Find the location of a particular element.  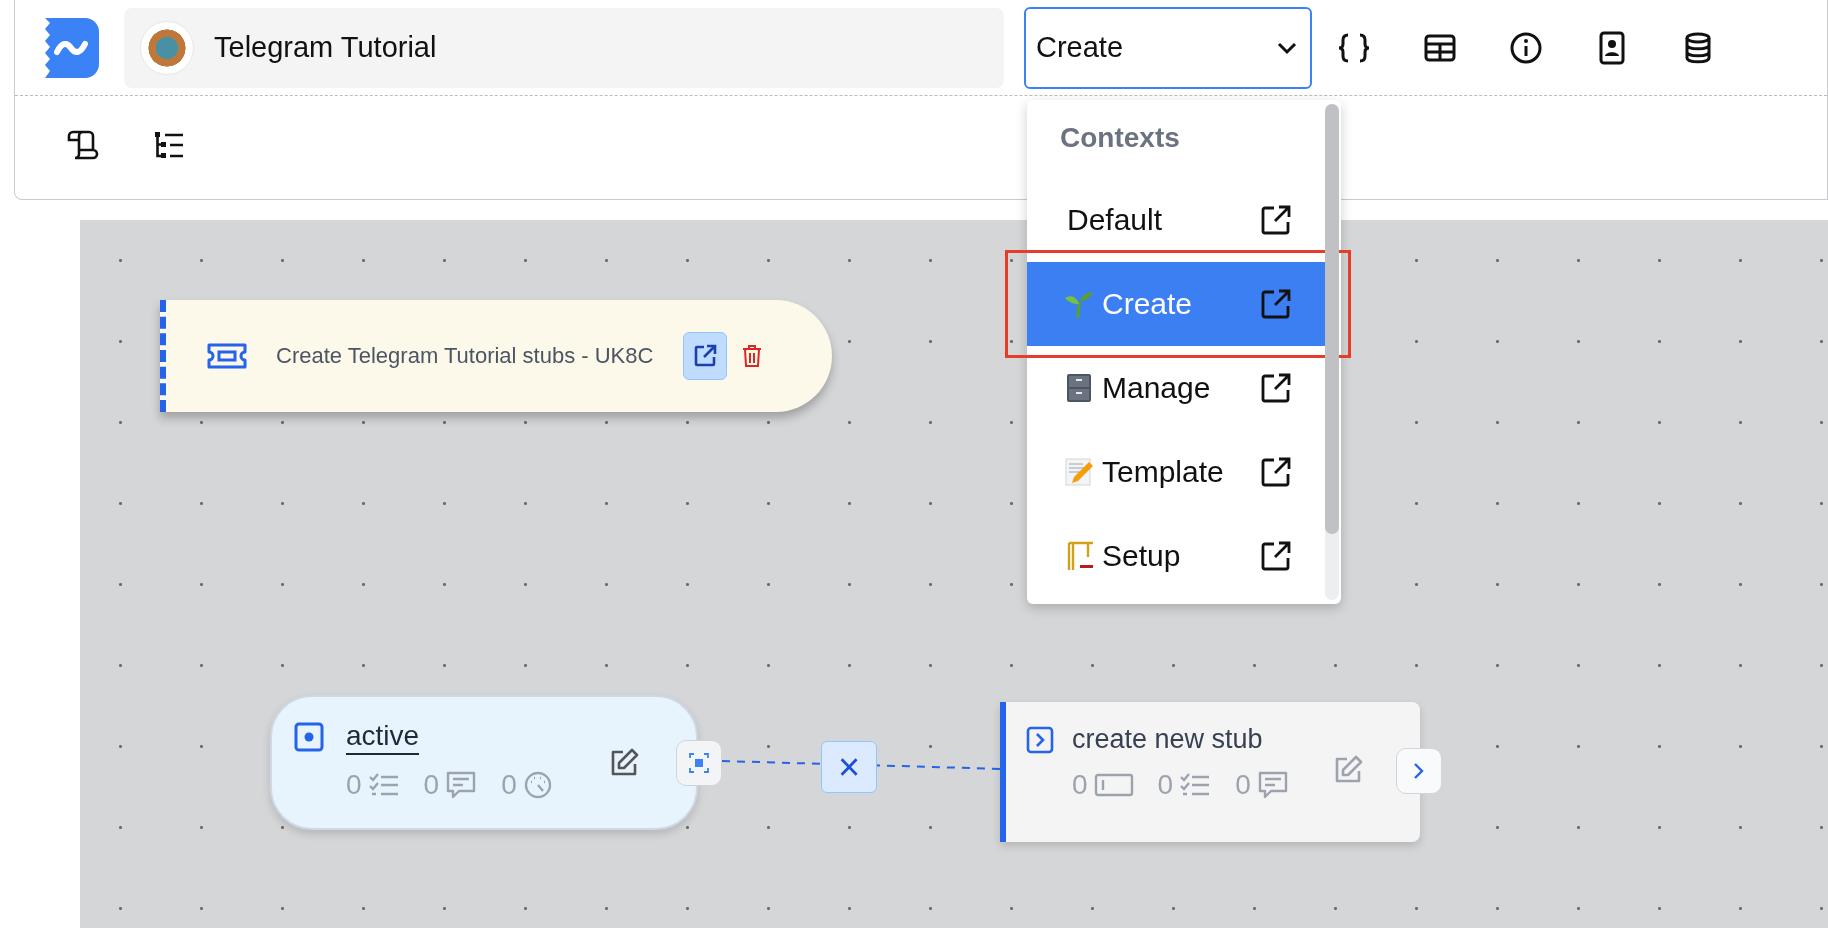

chevron-right-icon is located at coordinates (1419, 771).